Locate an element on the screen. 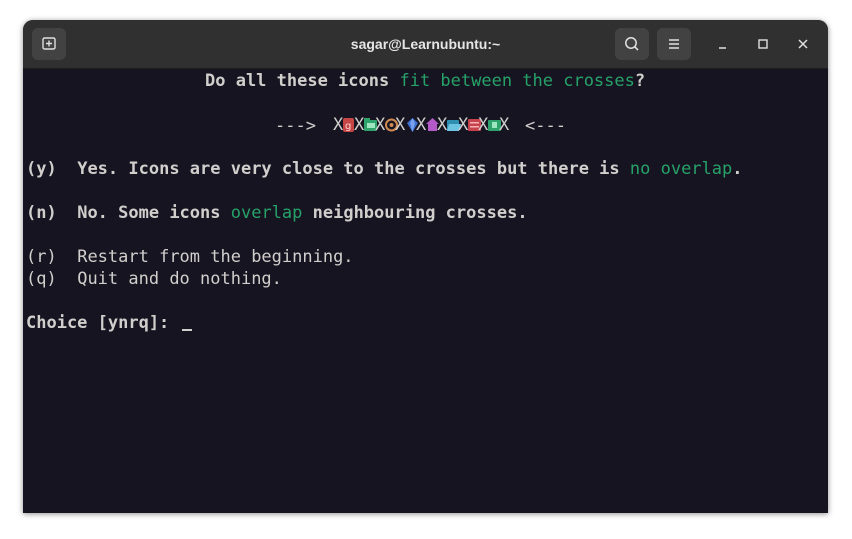 This screenshot has height=539, width=852. window-title: sagar@Learnubuntu:~ is located at coordinates (425, 44).